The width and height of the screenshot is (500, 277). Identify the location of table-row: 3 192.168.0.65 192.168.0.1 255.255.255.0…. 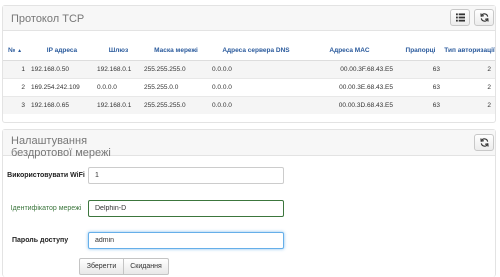
(249, 104).